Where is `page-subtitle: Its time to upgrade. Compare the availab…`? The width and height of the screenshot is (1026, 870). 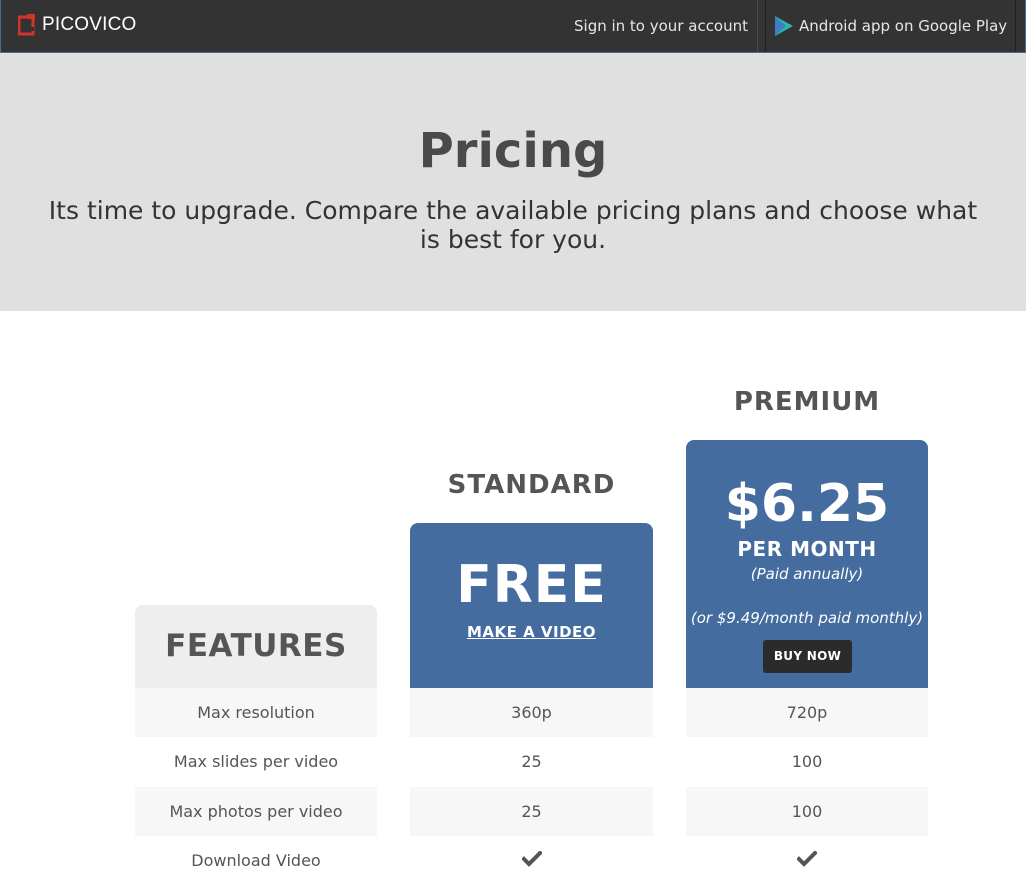 page-subtitle: Its time to upgrade. Compare the availab… is located at coordinates (513, 225).